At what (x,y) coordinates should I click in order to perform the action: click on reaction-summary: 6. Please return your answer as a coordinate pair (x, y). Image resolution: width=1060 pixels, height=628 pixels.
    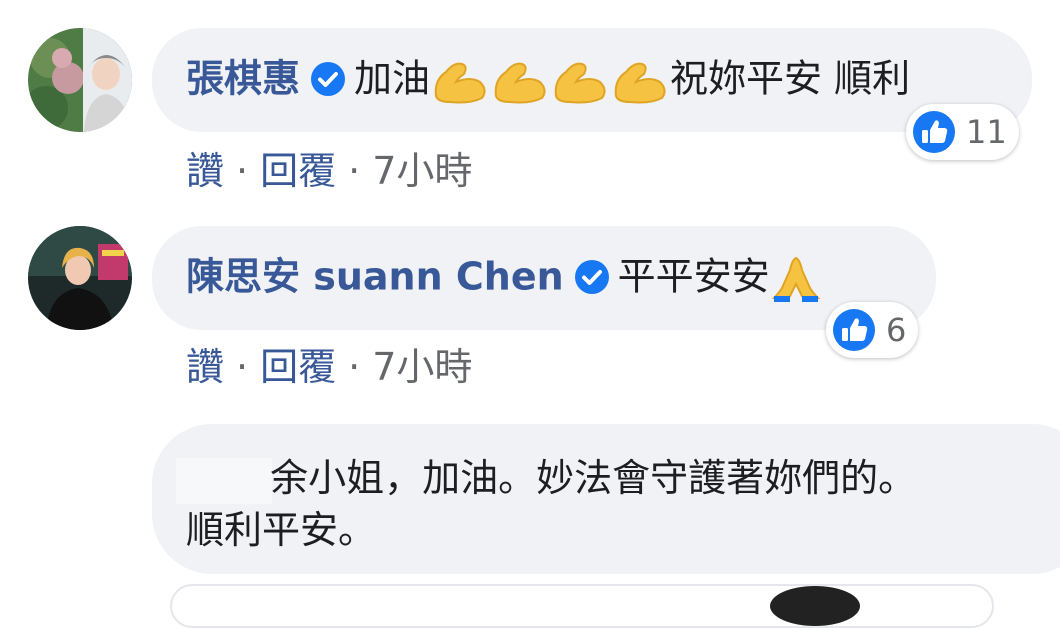
    Looking at the image, I should click on (872, 330).